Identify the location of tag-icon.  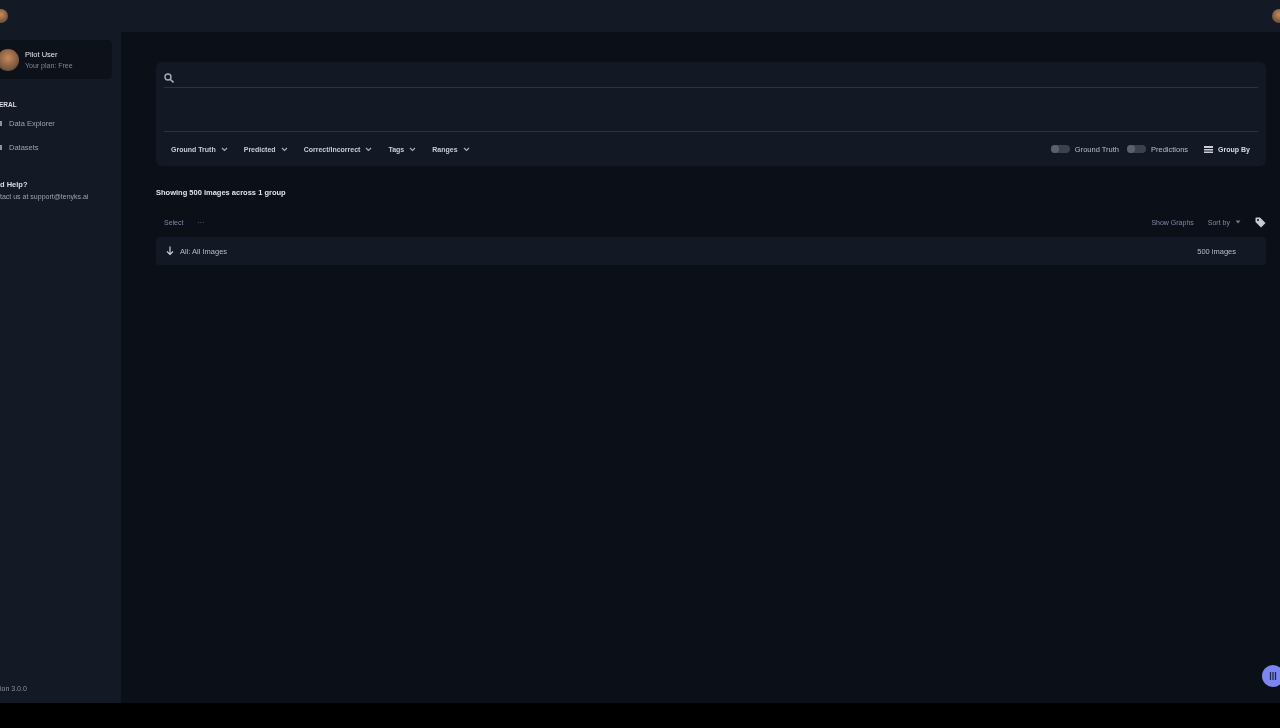
(1260, 222).